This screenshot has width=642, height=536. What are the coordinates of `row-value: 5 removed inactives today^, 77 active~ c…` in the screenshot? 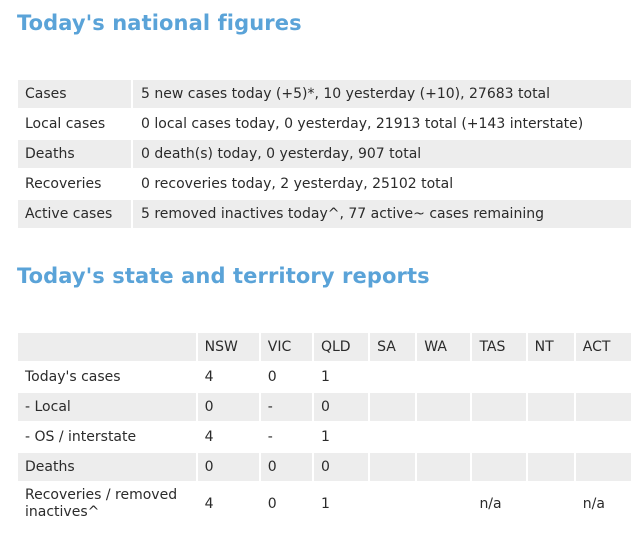 It's located at (382, 214).